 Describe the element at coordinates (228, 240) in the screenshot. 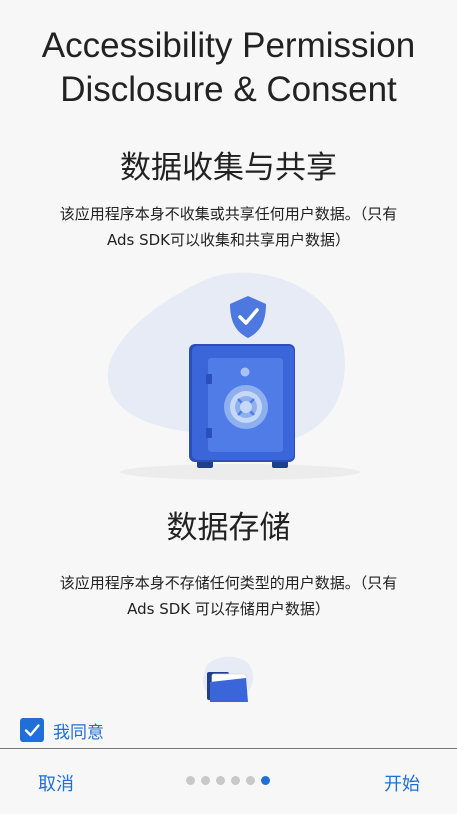

I see `text-line: Ads SDK可以收集和共享用户数据）` at that location.